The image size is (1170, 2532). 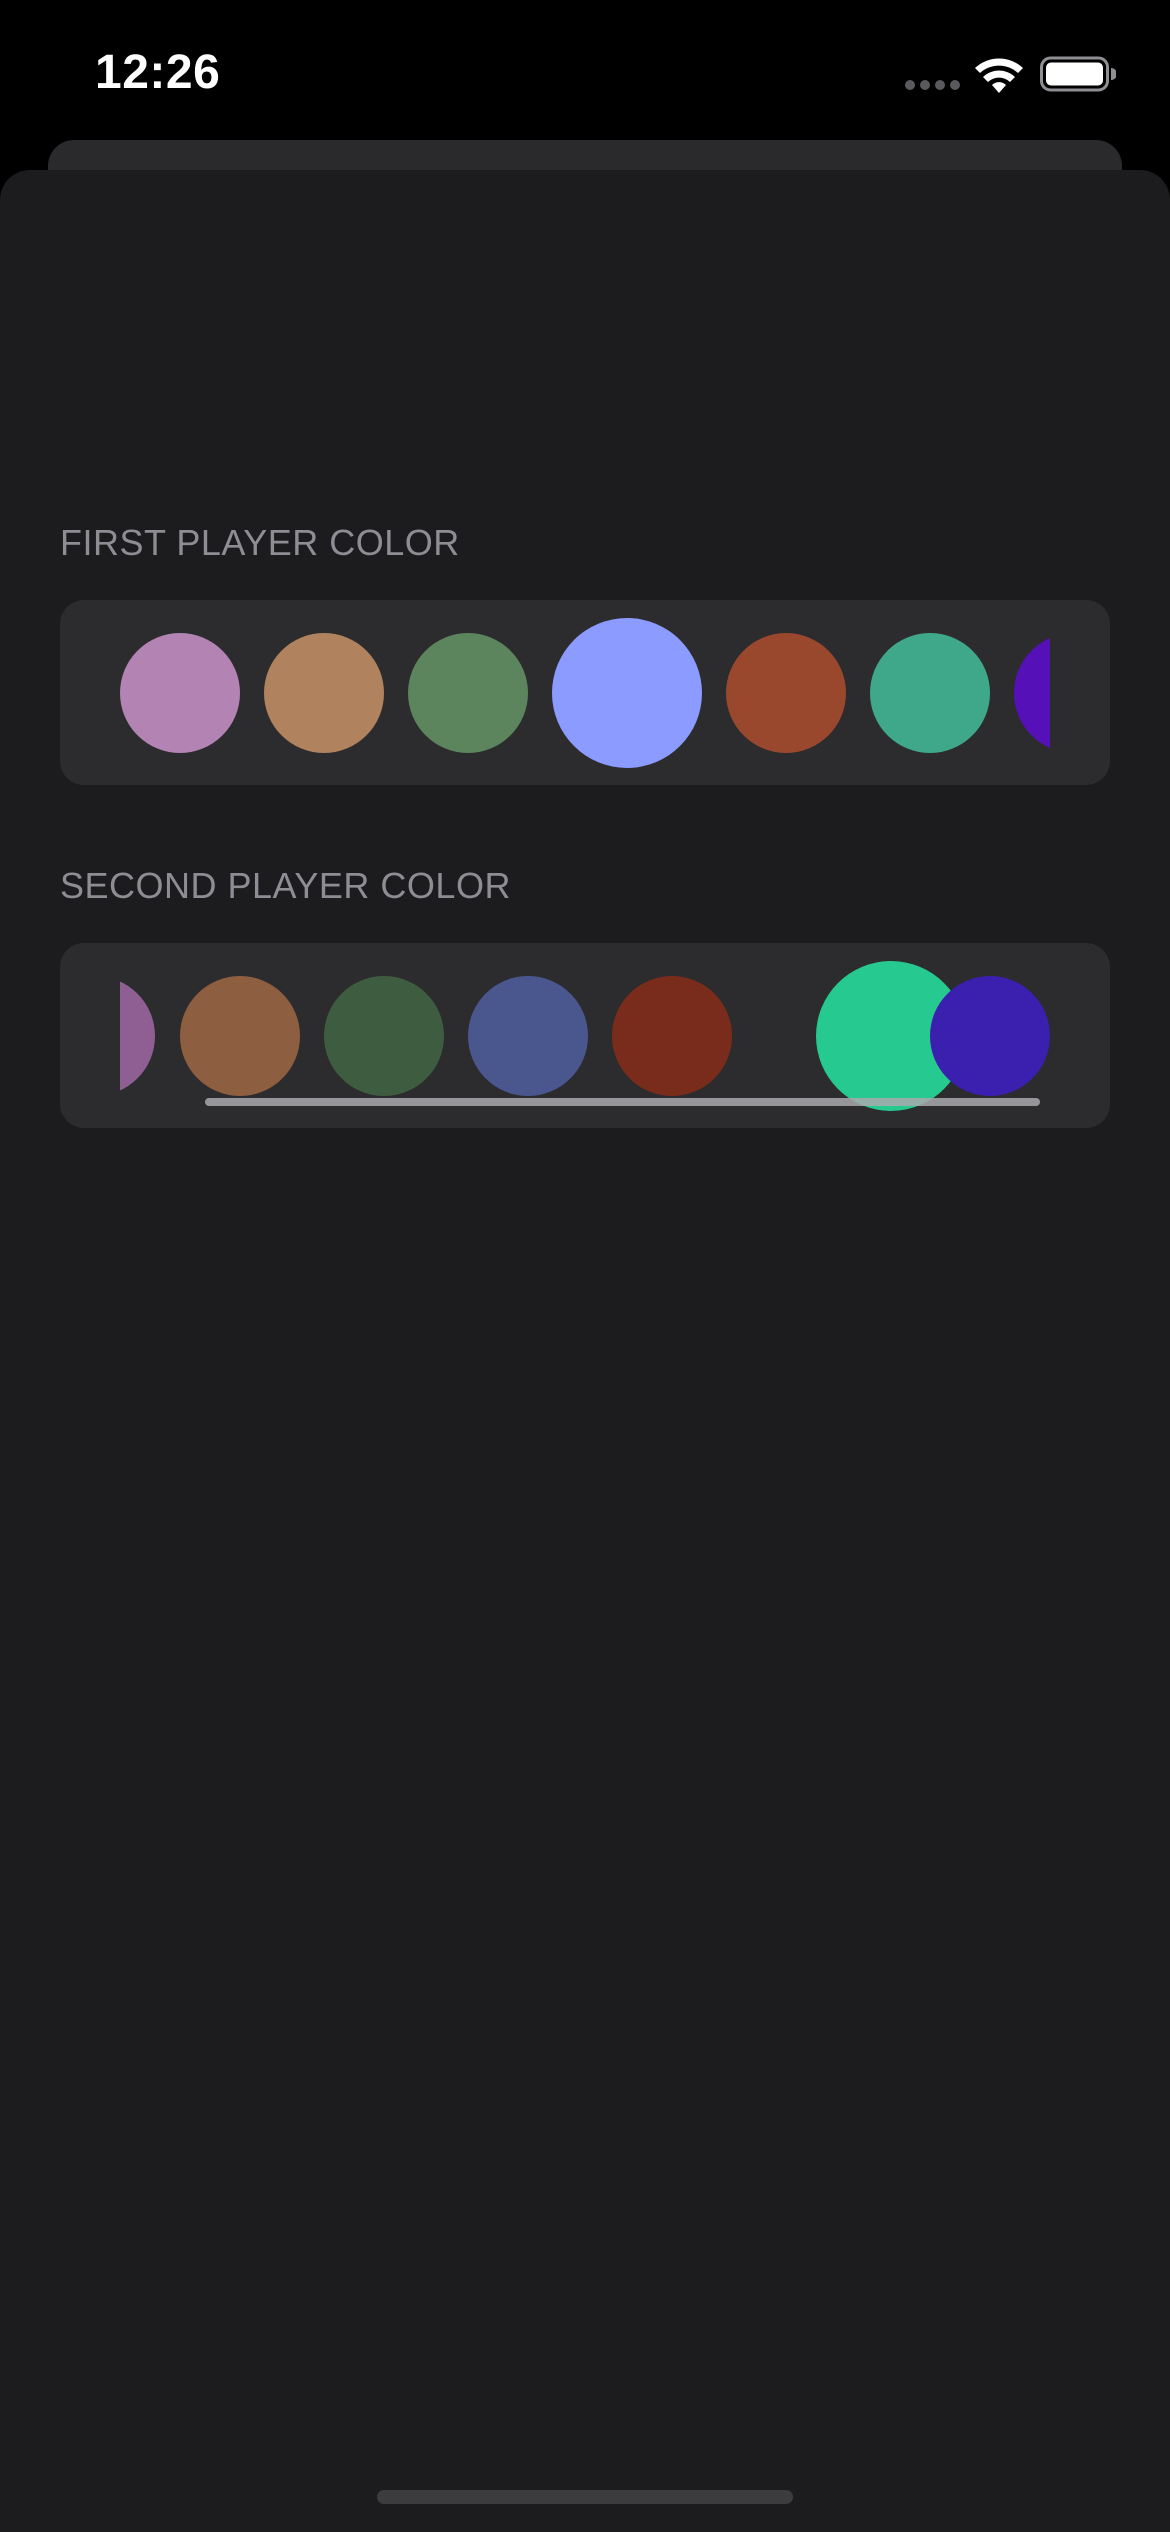 I want to click on second-player-color-picker, so click(x=585, y=1035).